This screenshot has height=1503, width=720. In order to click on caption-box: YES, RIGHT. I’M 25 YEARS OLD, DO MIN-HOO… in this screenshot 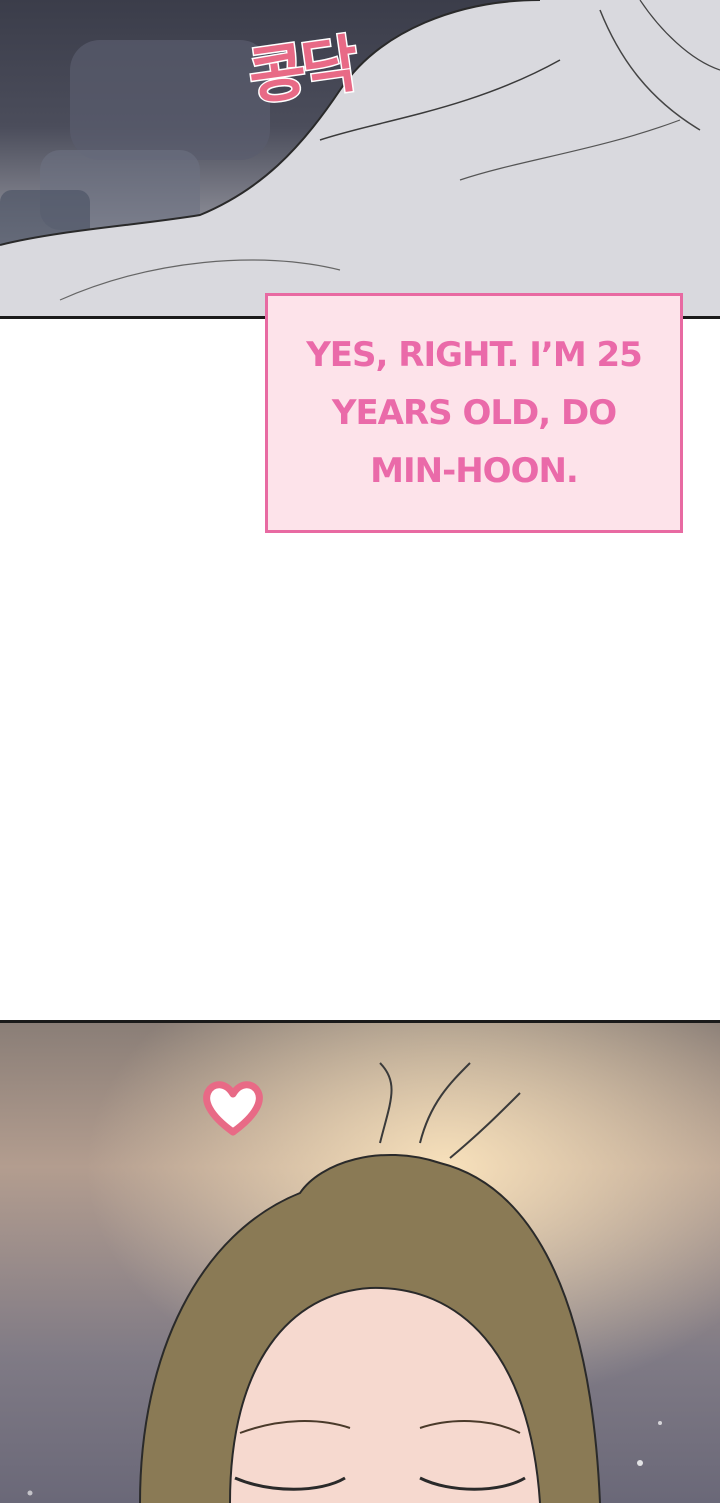, I will do `click(474, 413)`.